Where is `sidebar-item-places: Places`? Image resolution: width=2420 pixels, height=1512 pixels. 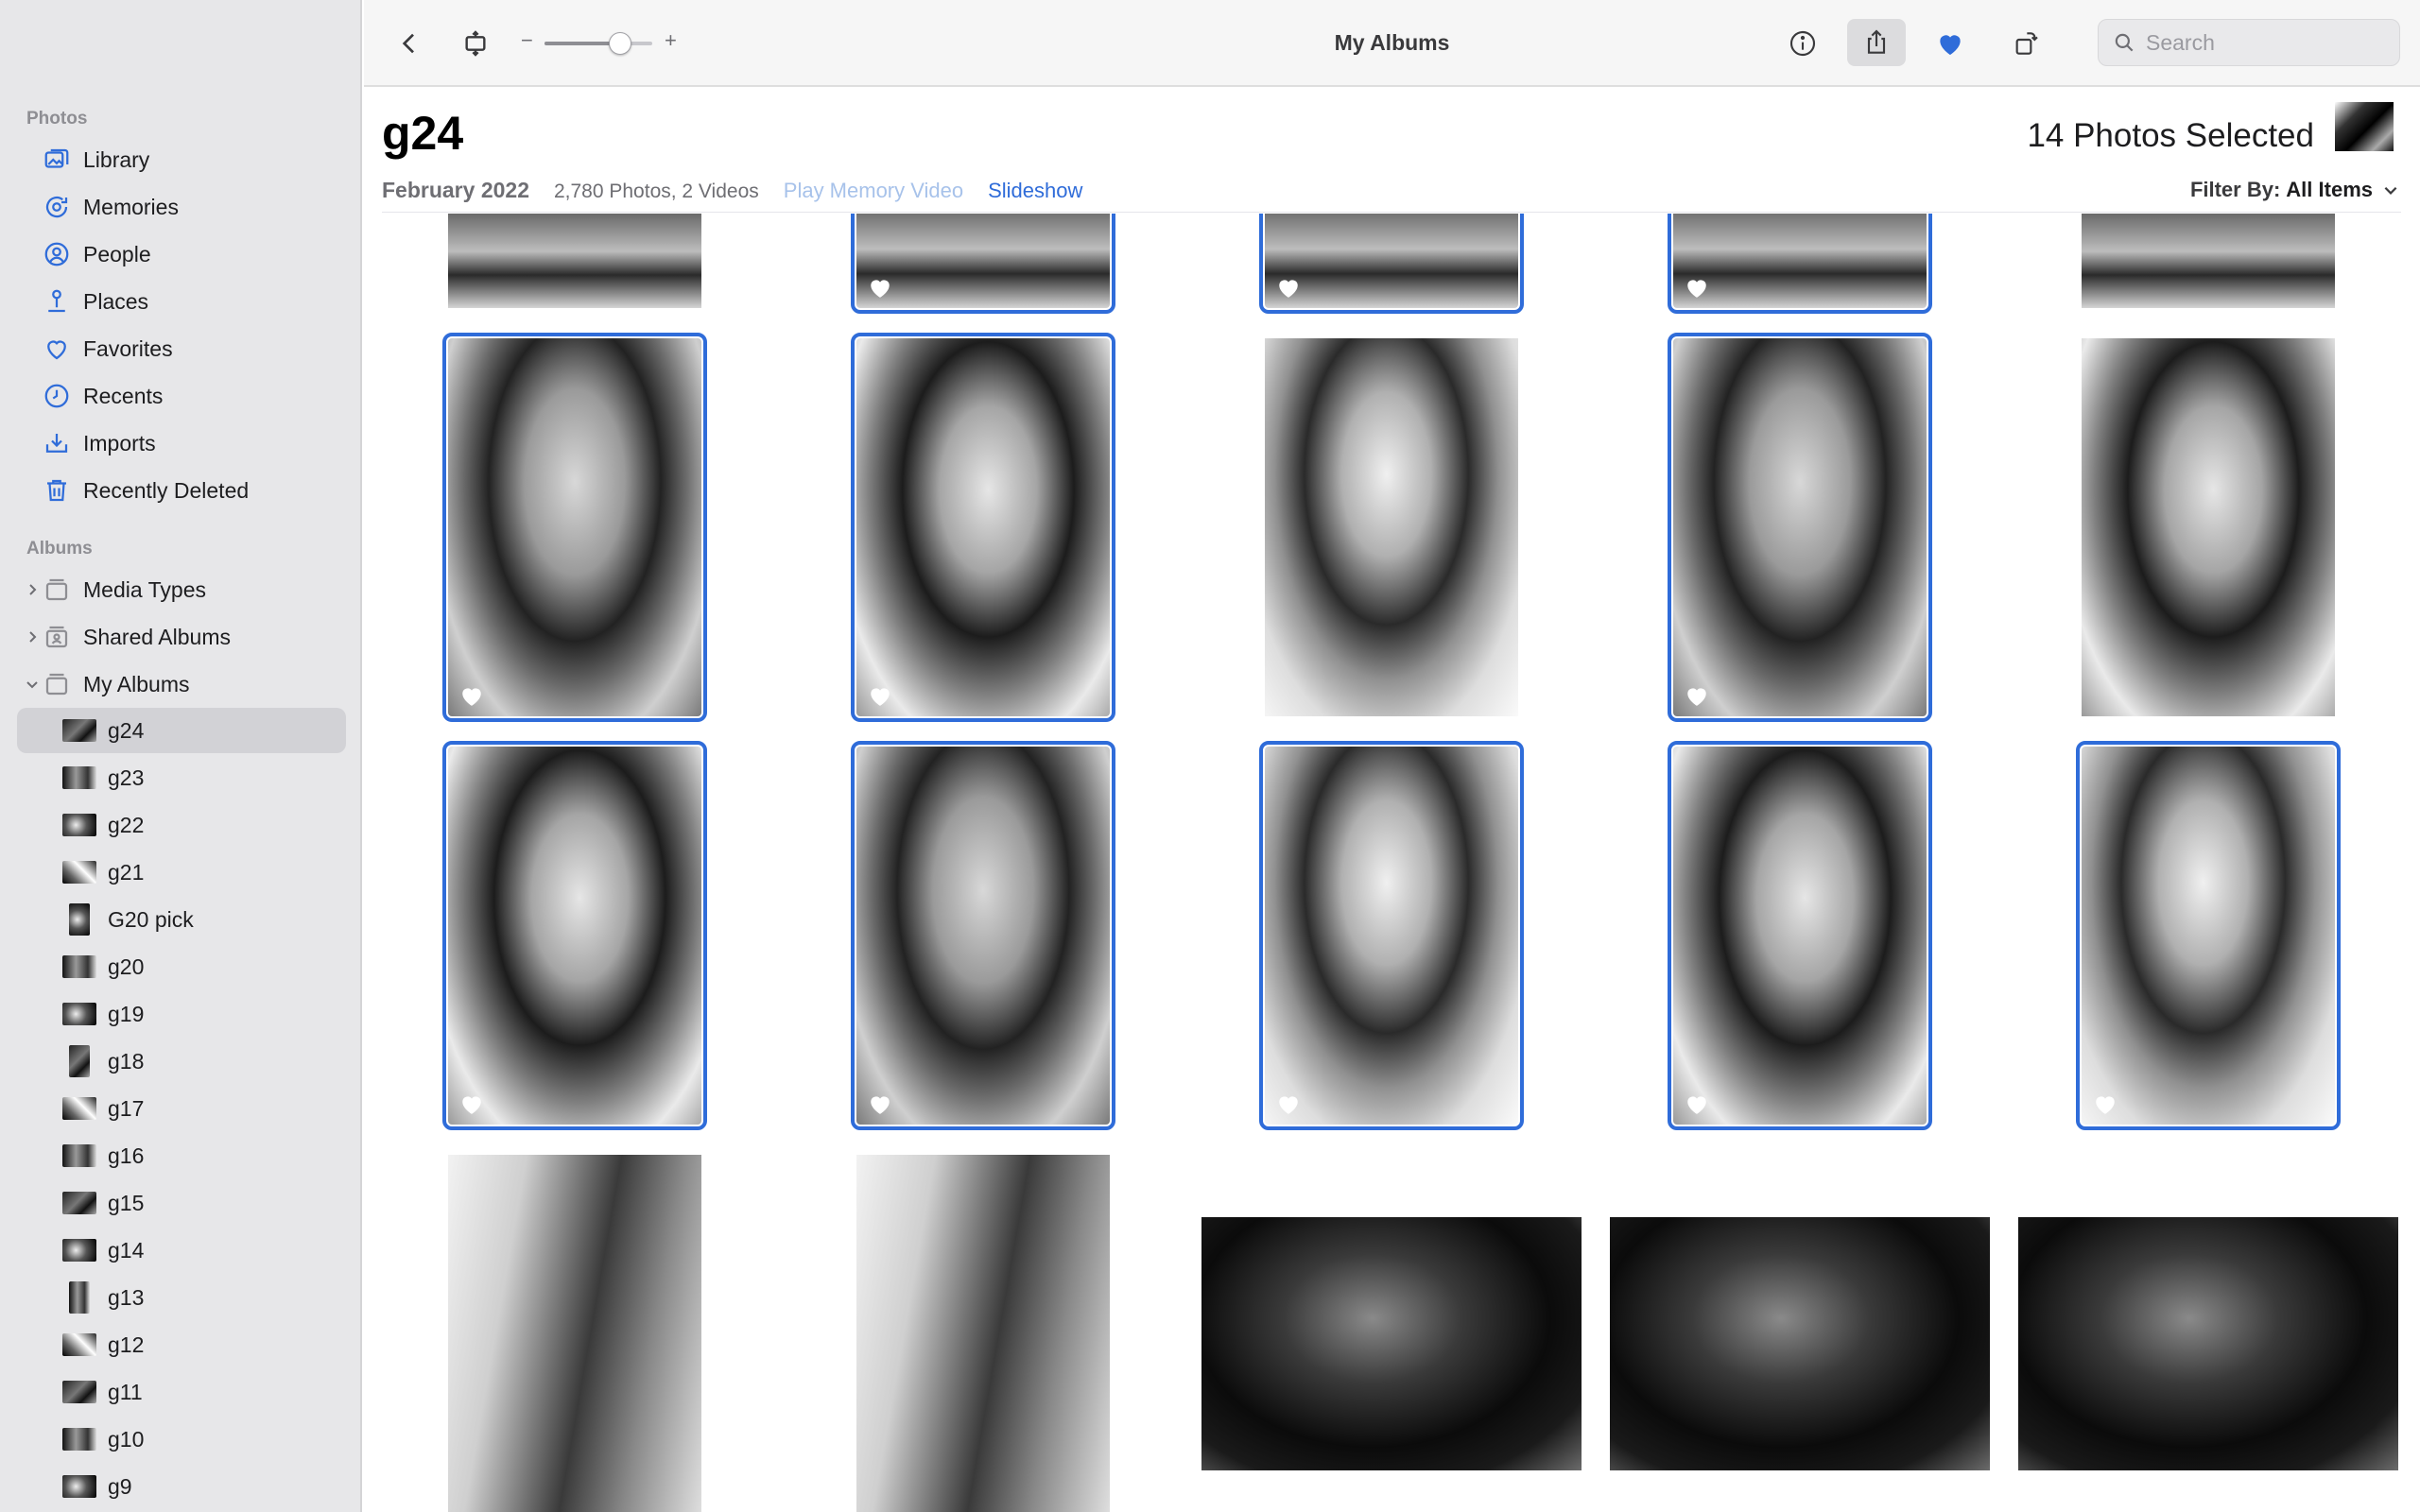
sidebar-item-places: Places is located at coordinates (181, 301).